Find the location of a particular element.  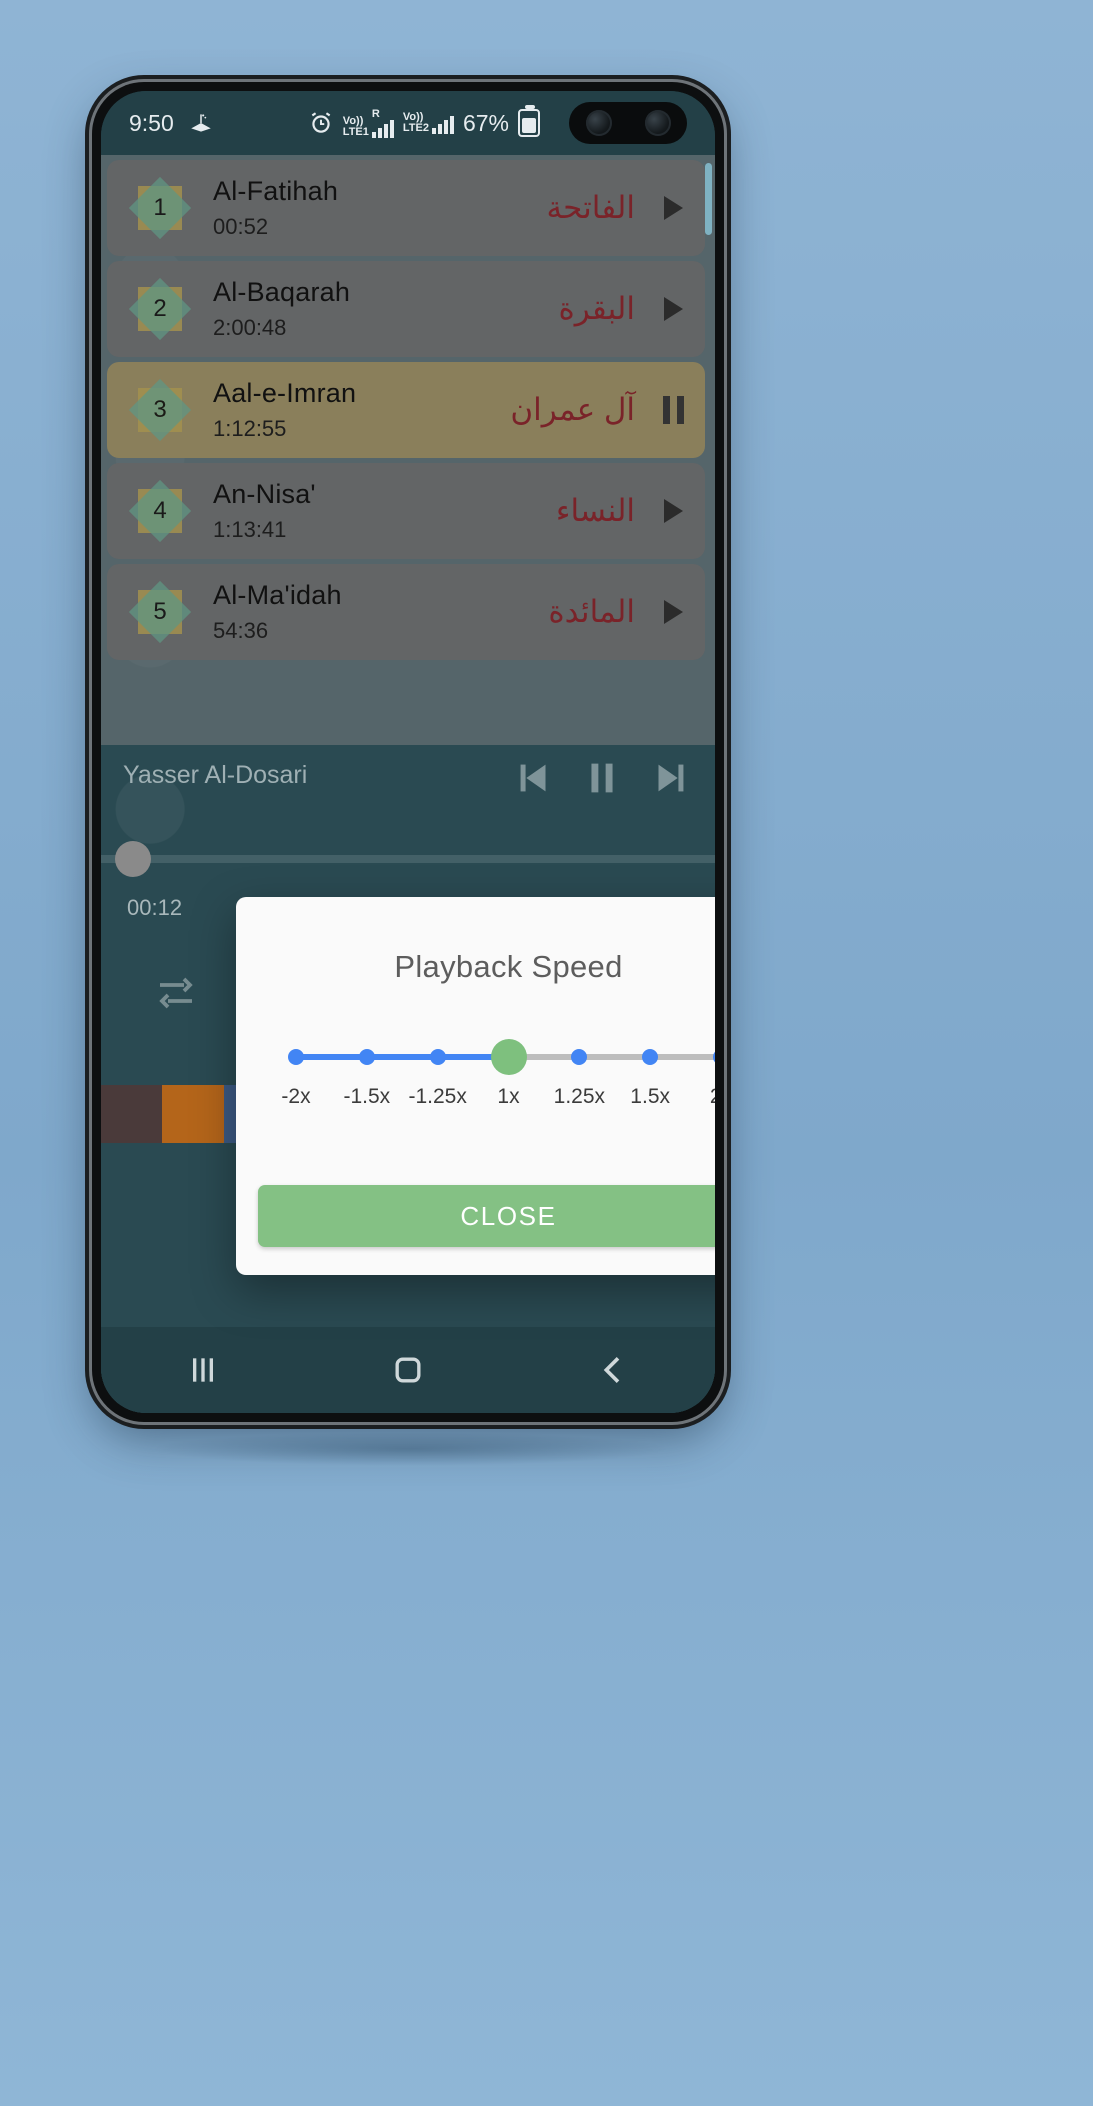

sim1-indicator: Vo)) LTE1 R is located at coordinates (368, 122).